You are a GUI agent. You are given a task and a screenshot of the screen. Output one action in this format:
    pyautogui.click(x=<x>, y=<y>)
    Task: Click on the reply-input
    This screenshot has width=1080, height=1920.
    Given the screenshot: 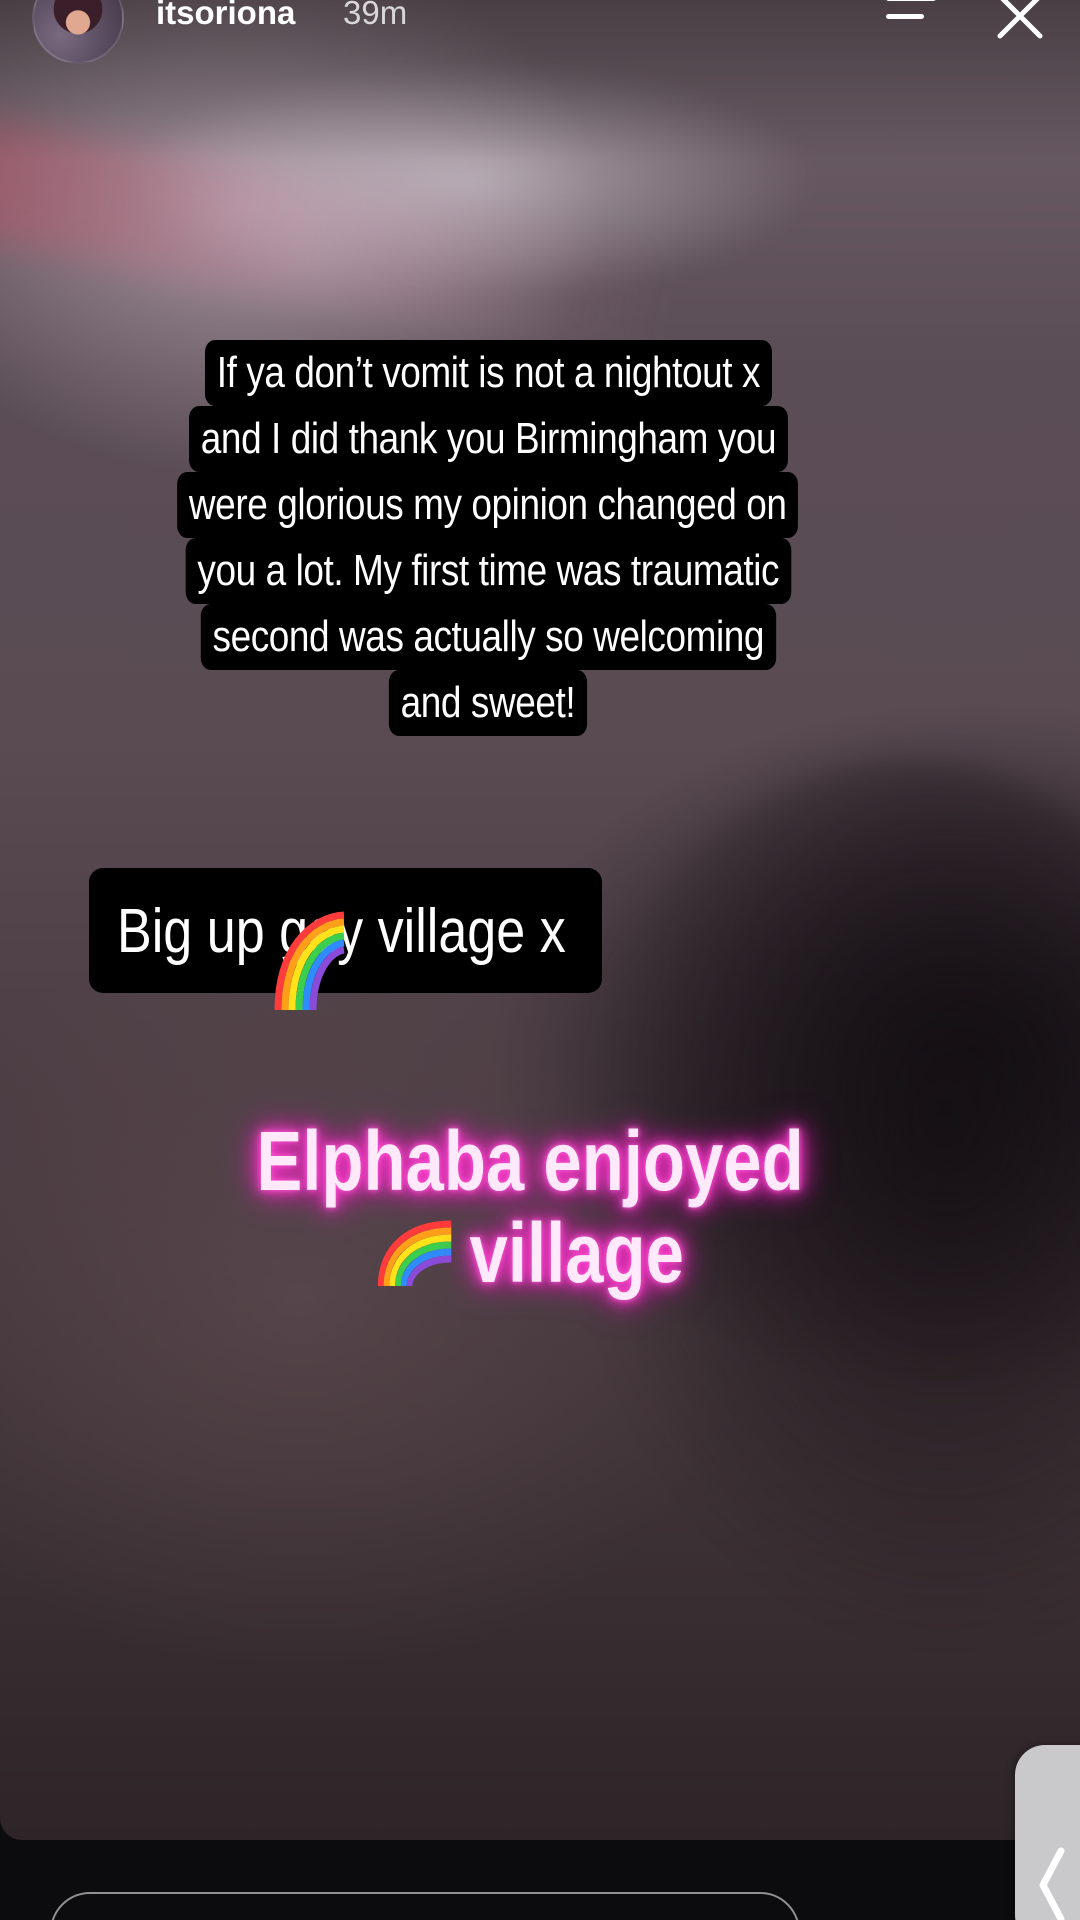 What is the action you would take?
    pyautogui.click(x=425, y=1906)
    